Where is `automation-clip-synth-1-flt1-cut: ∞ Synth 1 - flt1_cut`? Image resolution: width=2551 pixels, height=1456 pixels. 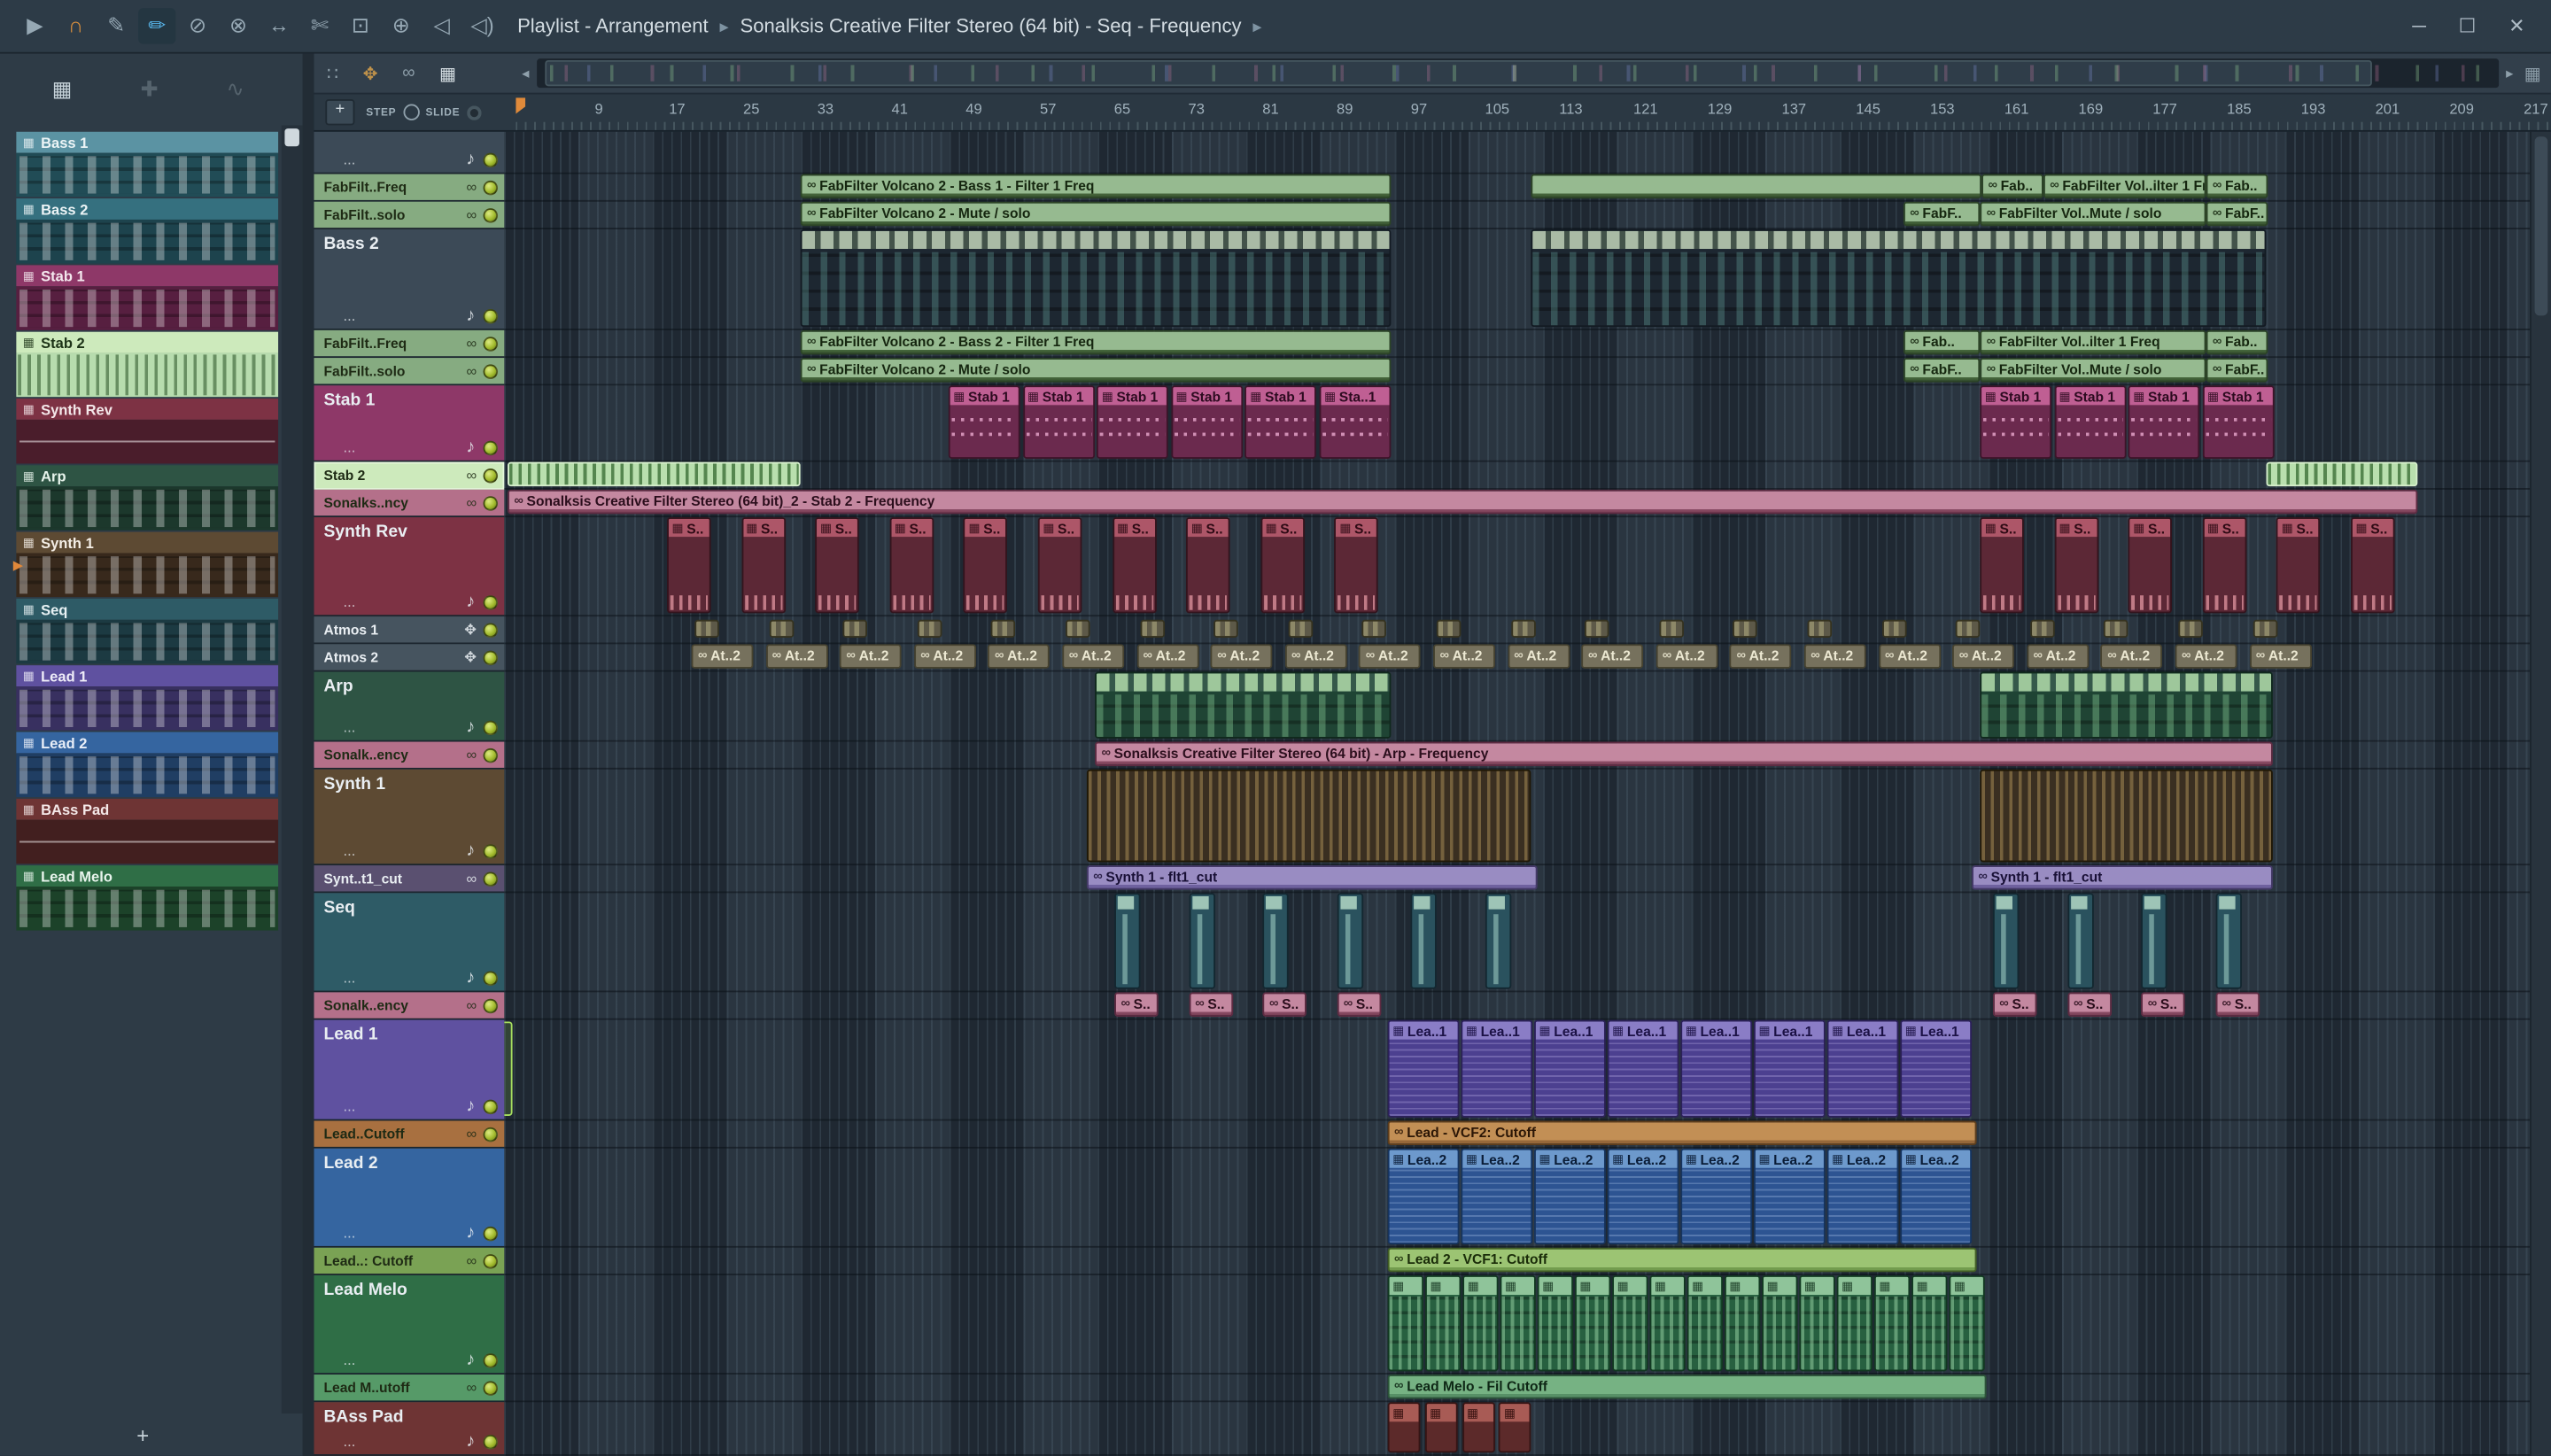 automation-clip-synth-1-flt1-cut: ∞ Synth 1 - flt1_cut is located at coordinates (2122, 877).